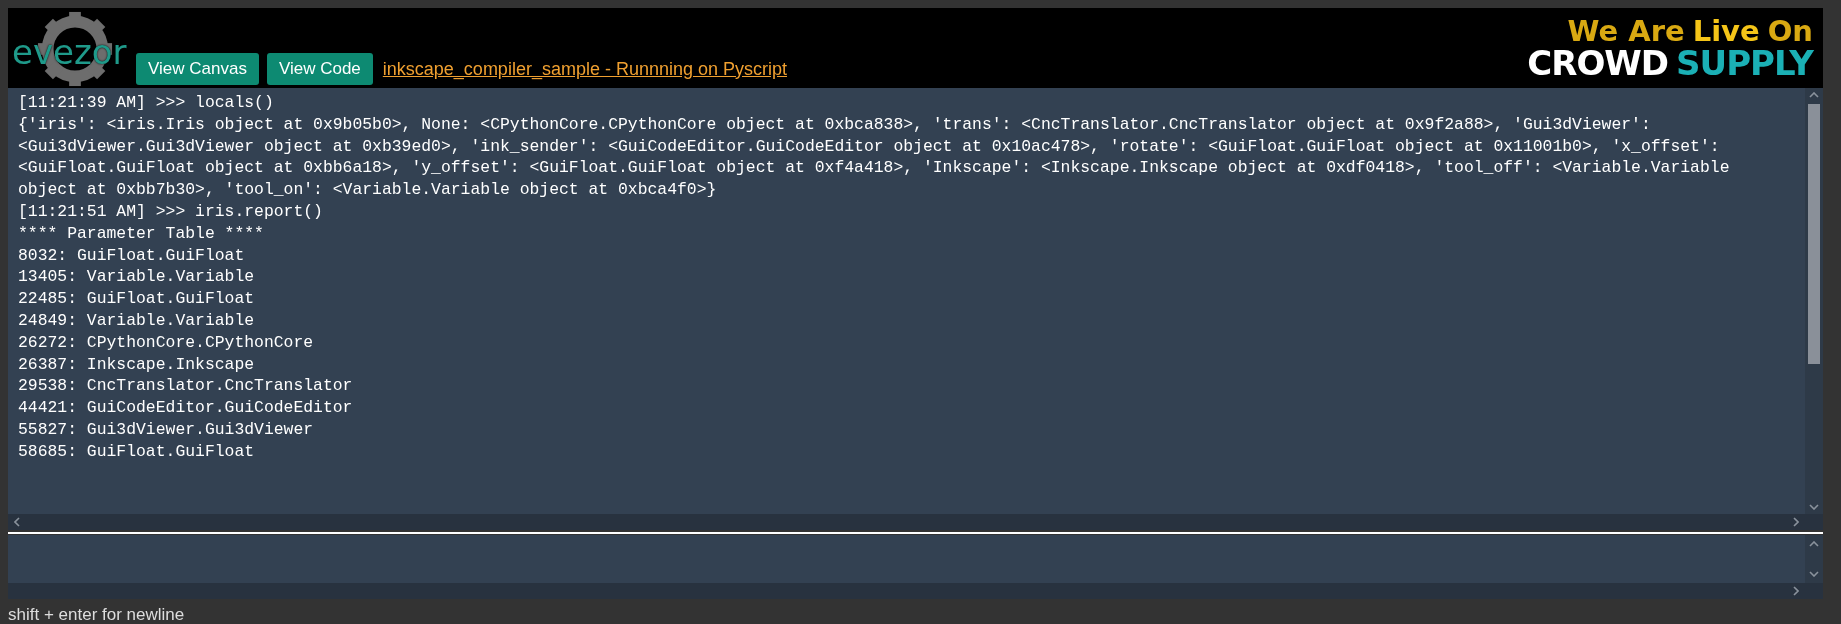  What do you see at coordinates (186, 386) in the screenshot?
I see `console-line: 29538: CncTranslator.CncTranslator` at bounding box center [186, 386].